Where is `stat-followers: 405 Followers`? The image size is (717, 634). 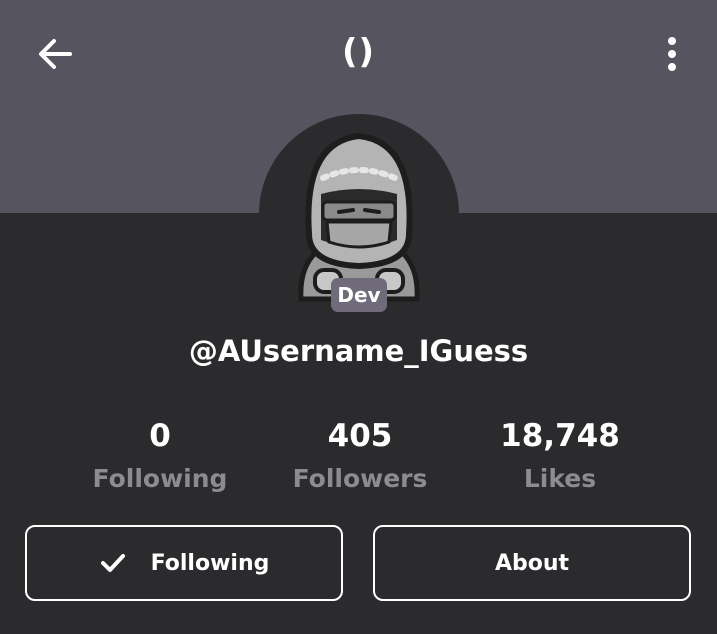 stat-followers: 405 Followers is located at coordinates (360, 455).